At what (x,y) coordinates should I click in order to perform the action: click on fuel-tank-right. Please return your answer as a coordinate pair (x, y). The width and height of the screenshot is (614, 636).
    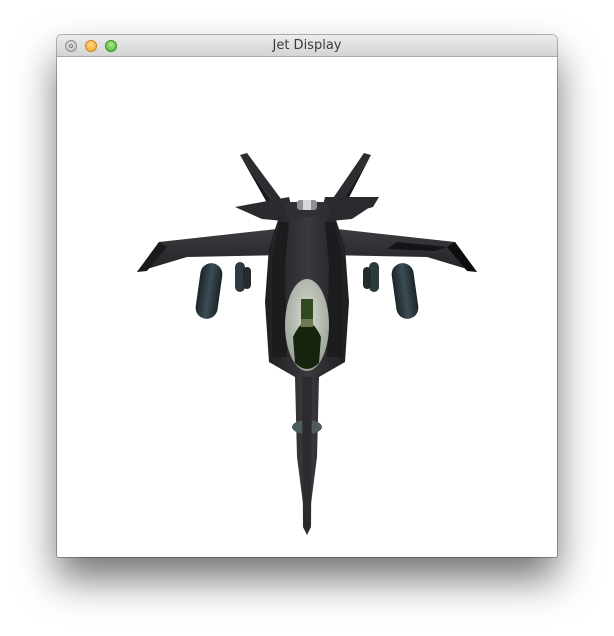
    Looking at the image, I should click on (405, 291).